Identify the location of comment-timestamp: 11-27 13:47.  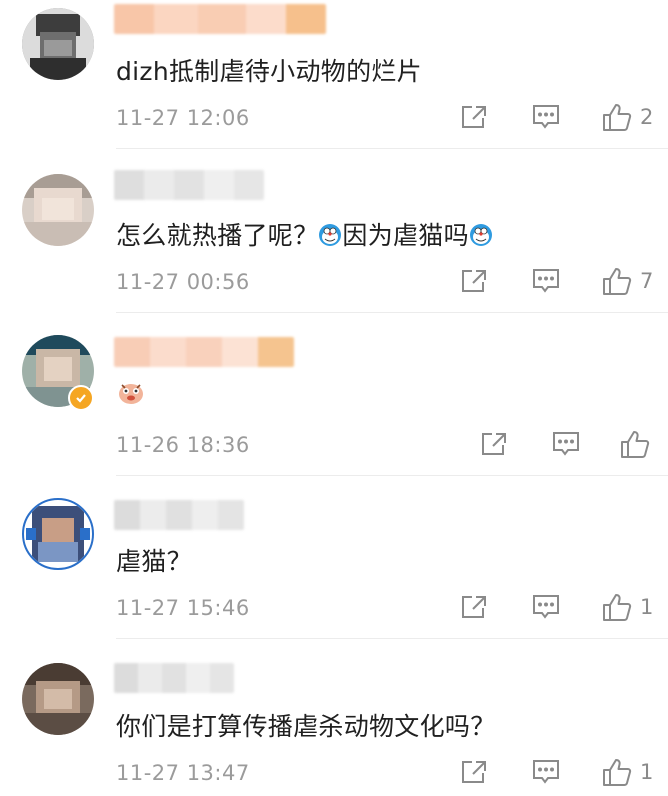
(183, 773).